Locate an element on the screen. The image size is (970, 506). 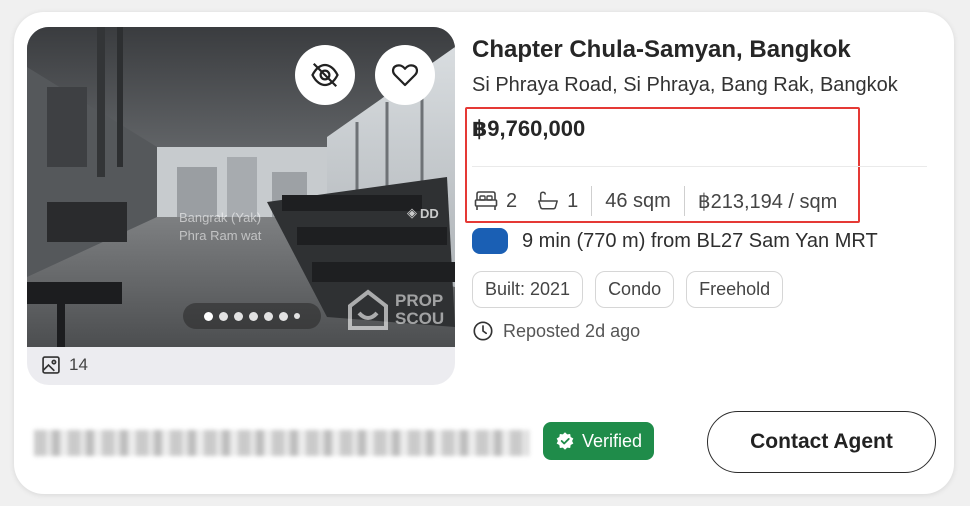
eye-off-icon is located at coordinates (325, 75).